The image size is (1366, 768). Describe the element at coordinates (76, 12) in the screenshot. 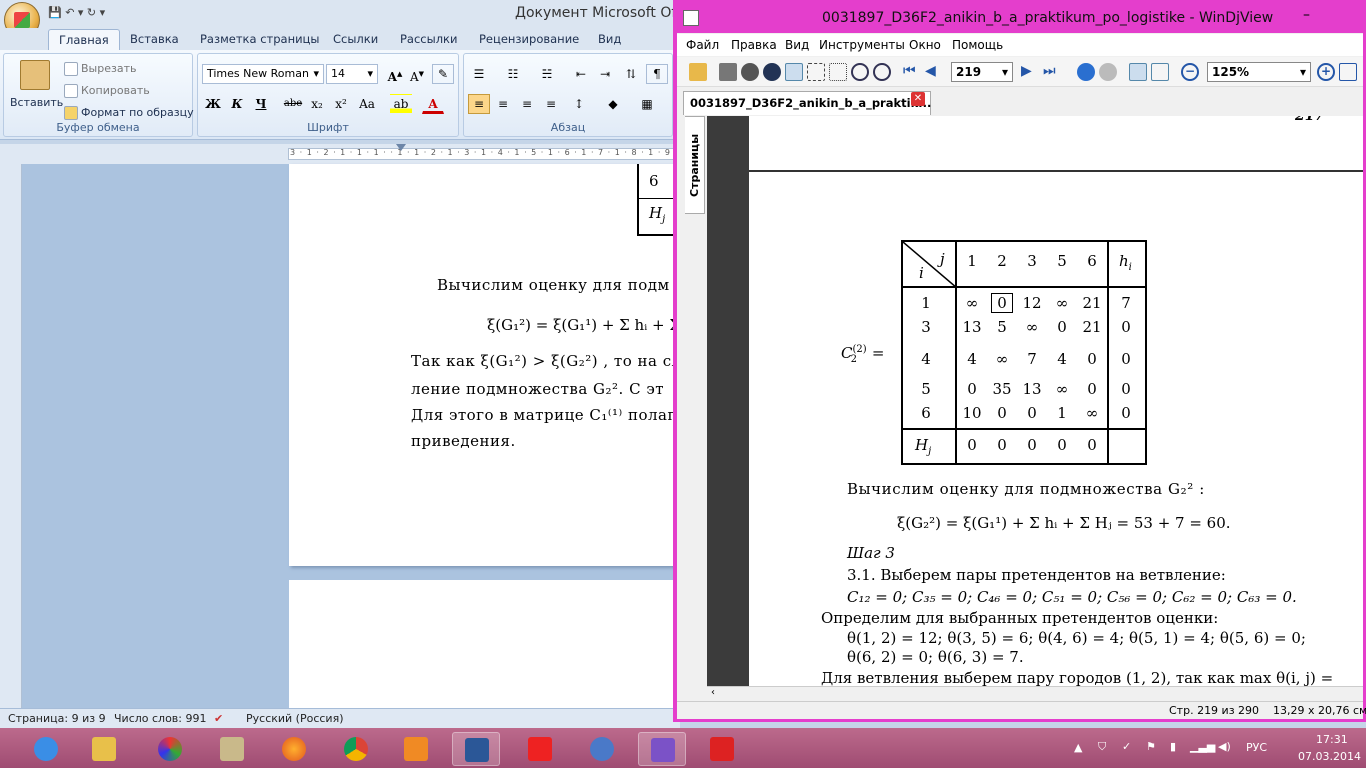

I see `quick-access-toolbar: 💾 ↶ ▾ ↻ ▾` at that location.